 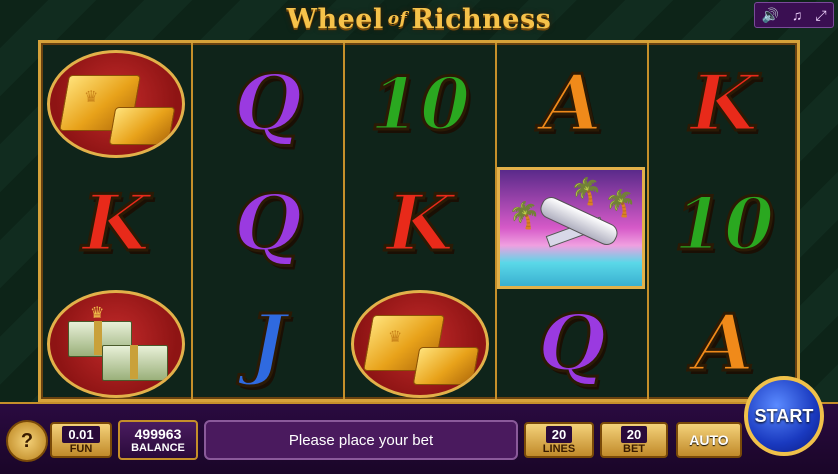 I want to click on lines-button: 20 LINES, so click(x=559, y=440).